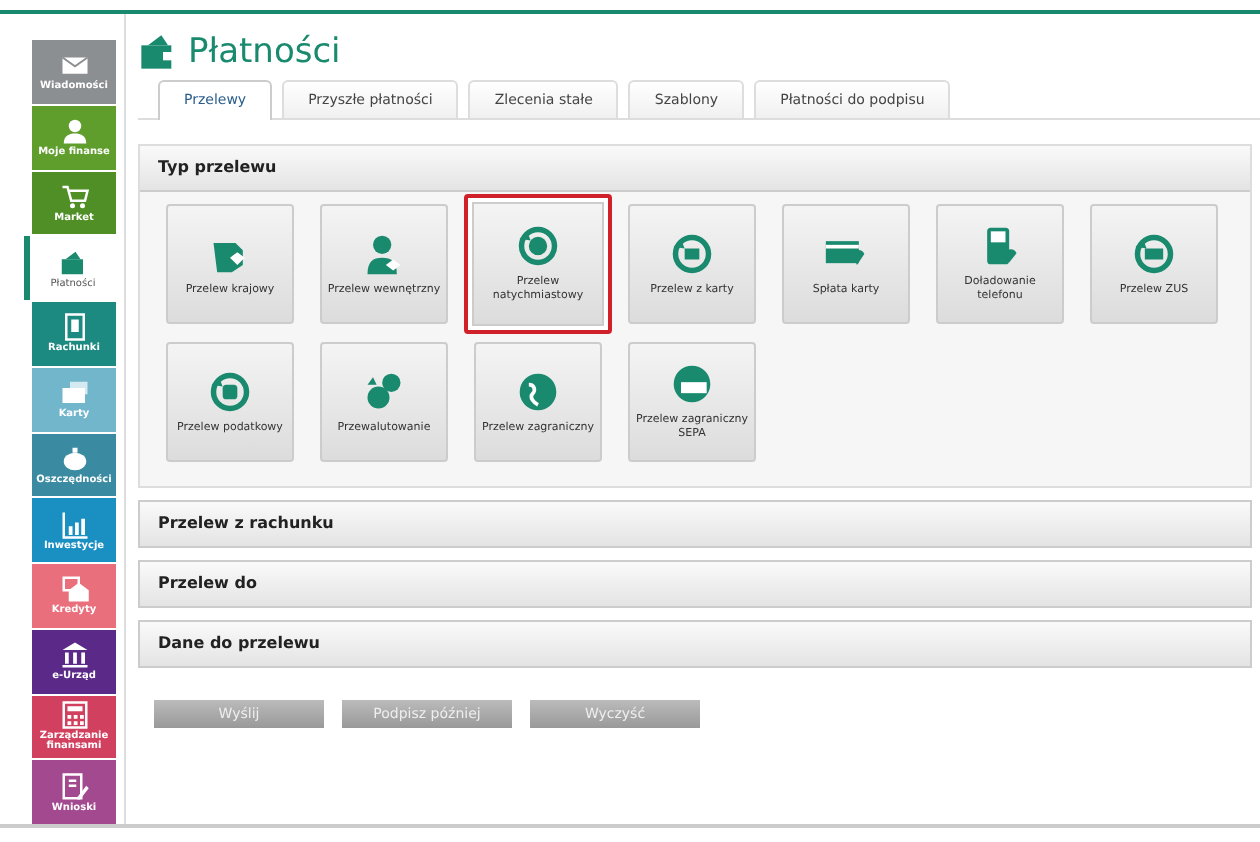 The width and height of the screenshot is (1260, 842). Describe the element at coordinates (695, 584) in the screenshot. I see `section-header: Przelew do` at that location.